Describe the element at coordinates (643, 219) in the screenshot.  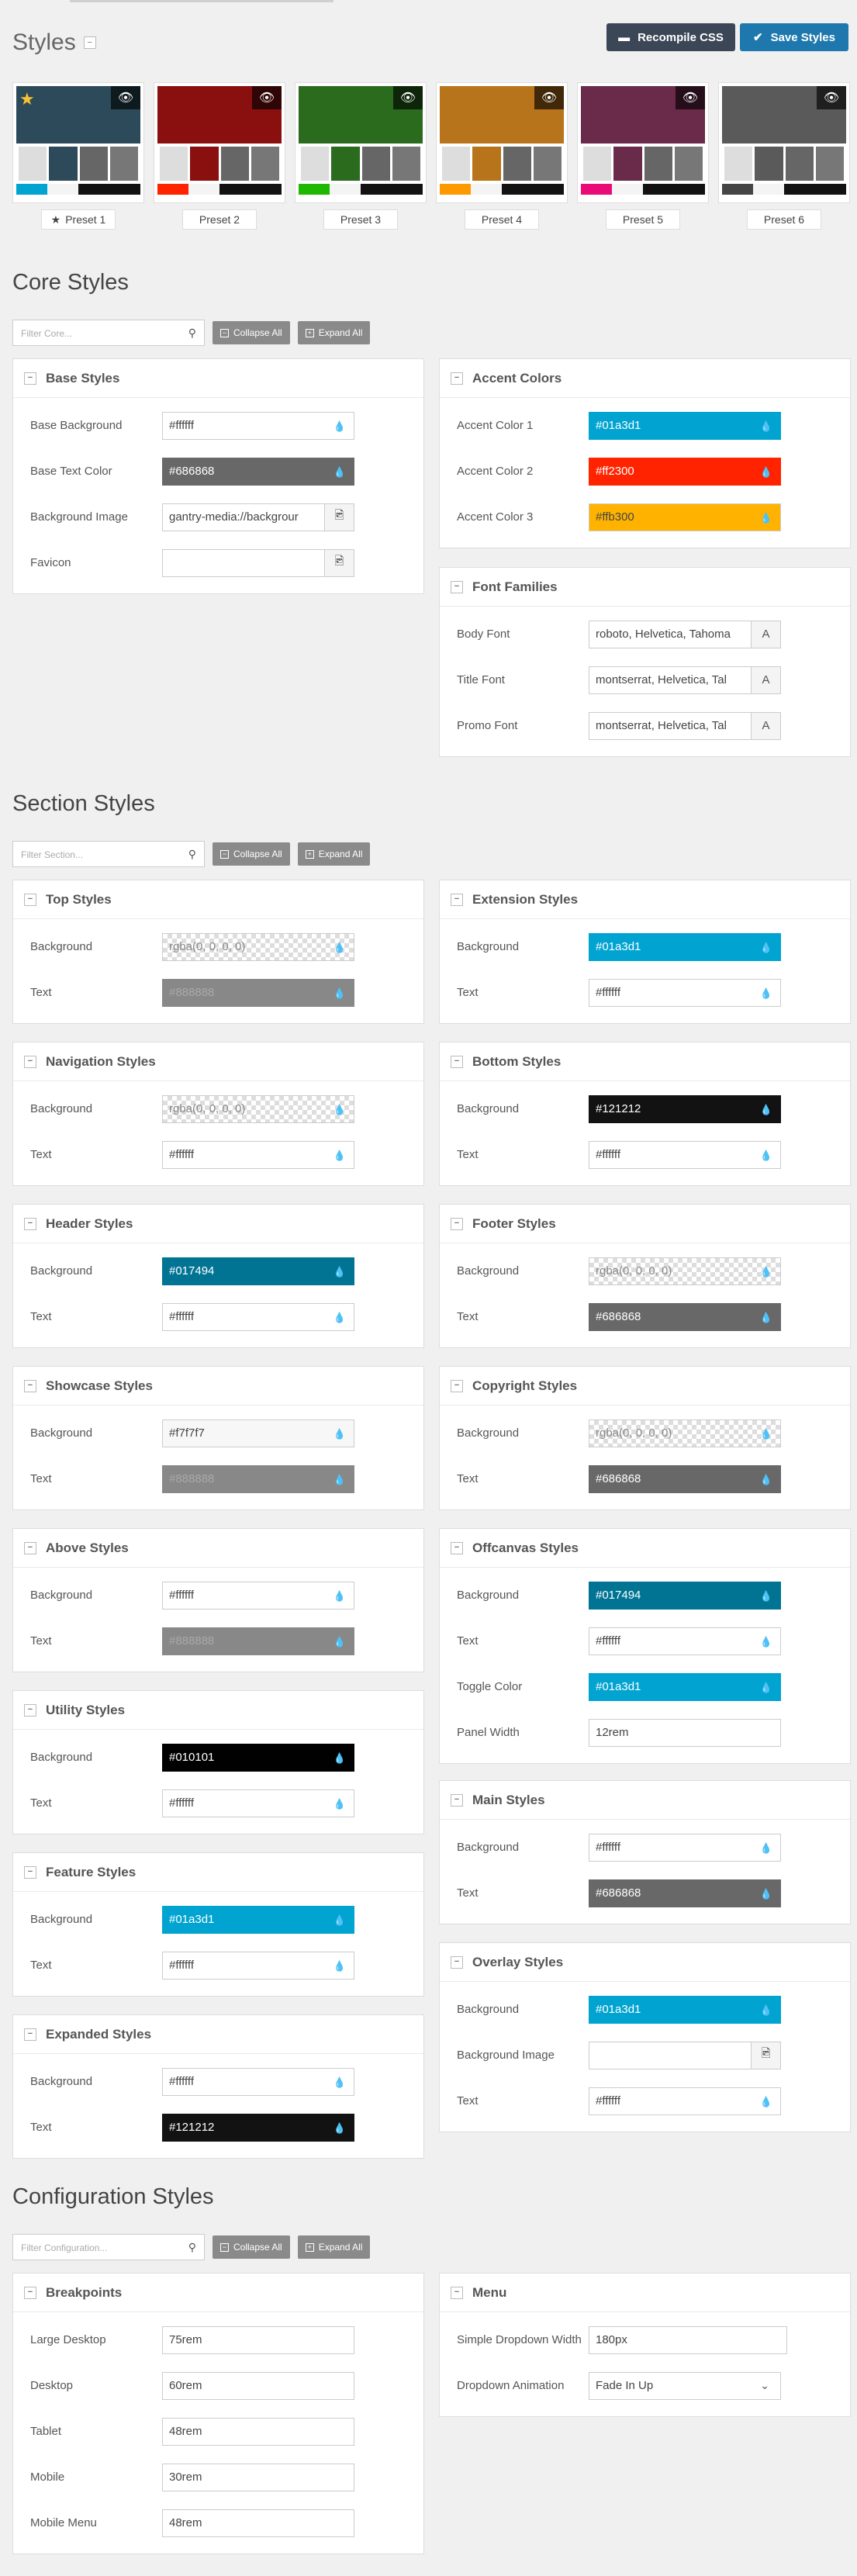
I see `preset-label: Preset 5` at that location.